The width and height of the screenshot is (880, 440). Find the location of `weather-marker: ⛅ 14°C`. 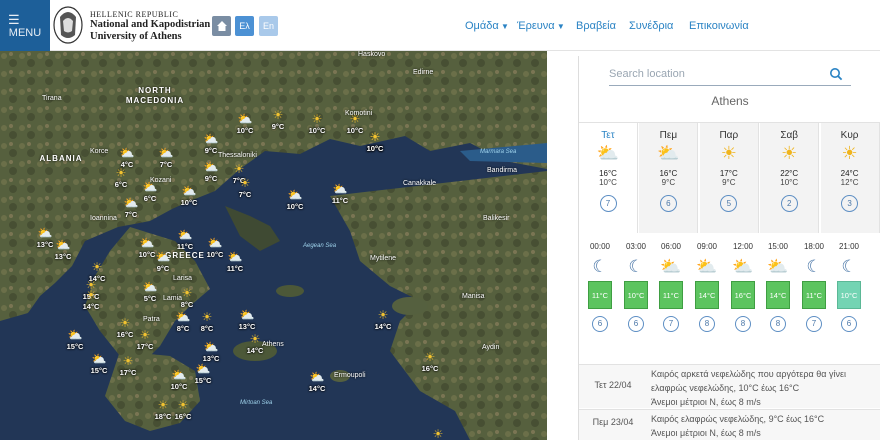

weather-marker: ⛅ 14°C is located at coordinates (317, 382).